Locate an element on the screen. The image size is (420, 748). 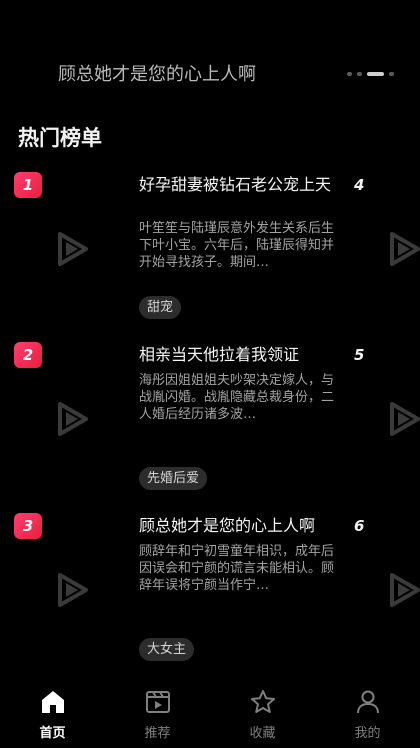
next-rank-number: 6 is located at coordinates (359, 526).